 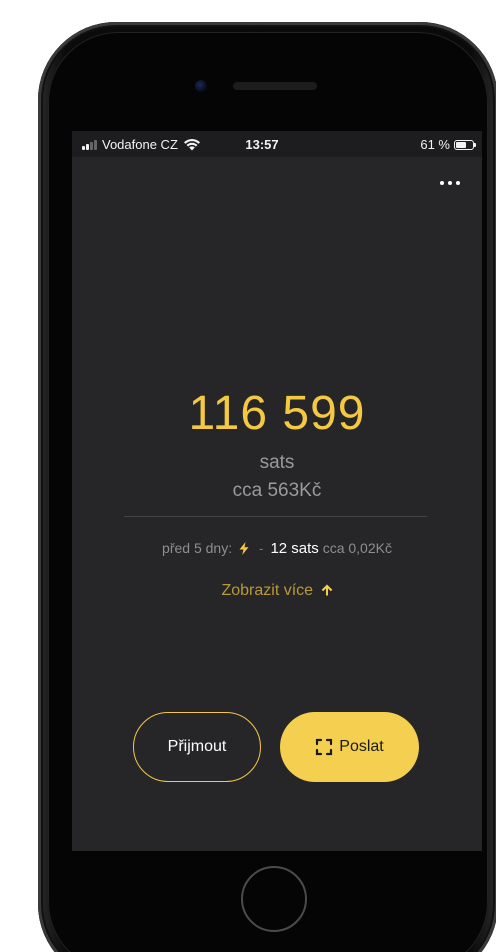 What do you see at coordinates (461, 144) in the screenshot?
I see `battery-level` at bounding box center [461, 144].